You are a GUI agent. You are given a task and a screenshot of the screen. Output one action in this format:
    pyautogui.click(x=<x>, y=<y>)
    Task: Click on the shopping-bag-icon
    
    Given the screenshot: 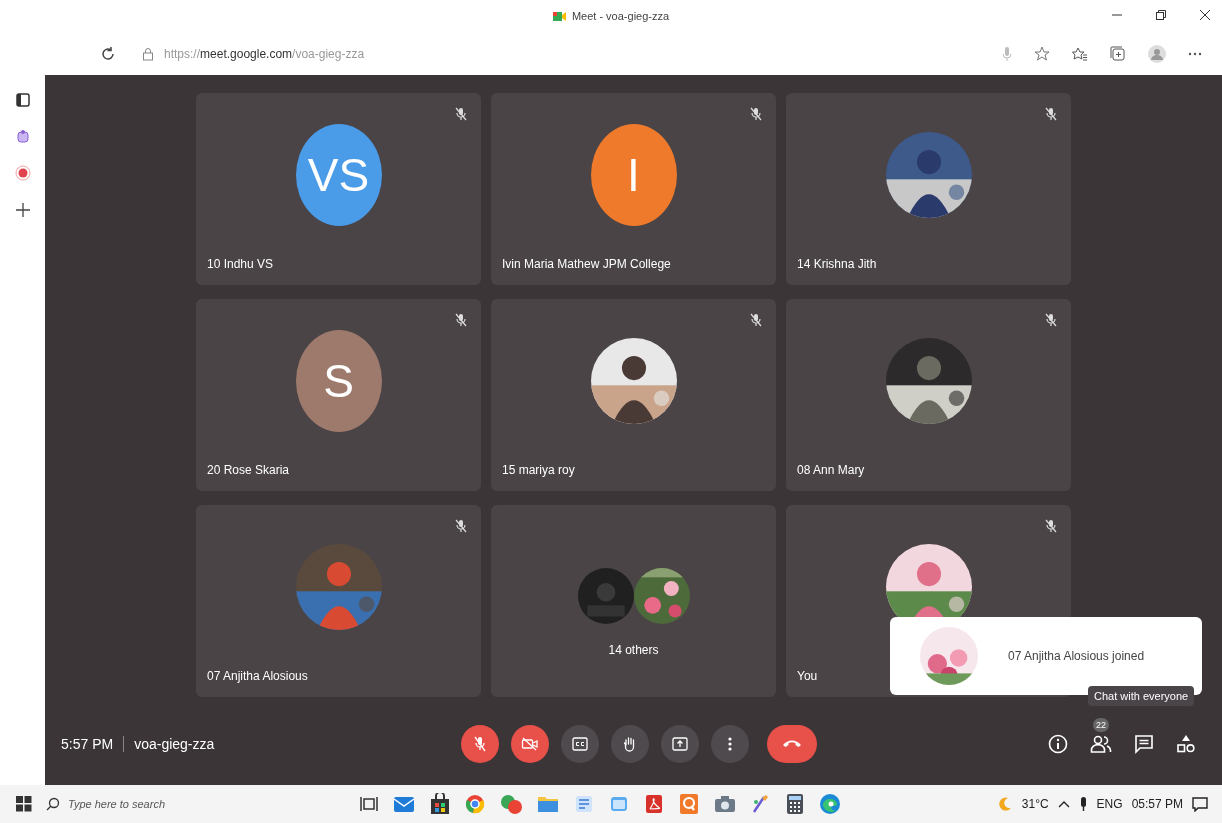 What is the action you would take?
    pyautogui.click(x=440, y=804)
    